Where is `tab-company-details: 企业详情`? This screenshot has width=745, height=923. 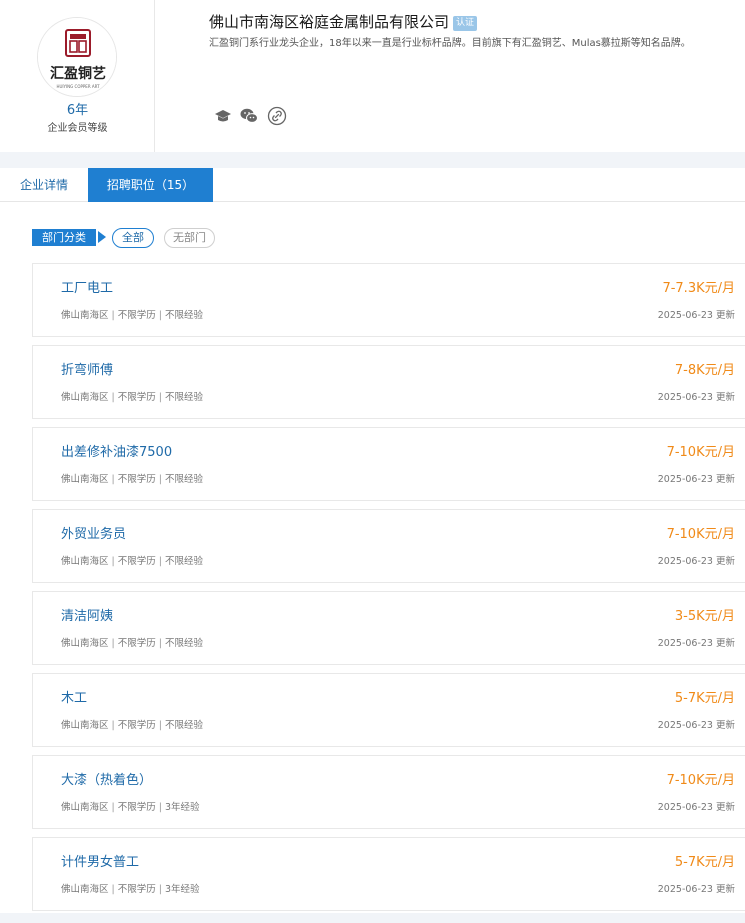 tab-company-details: 企业详情 is located at coordinates (44, 185).